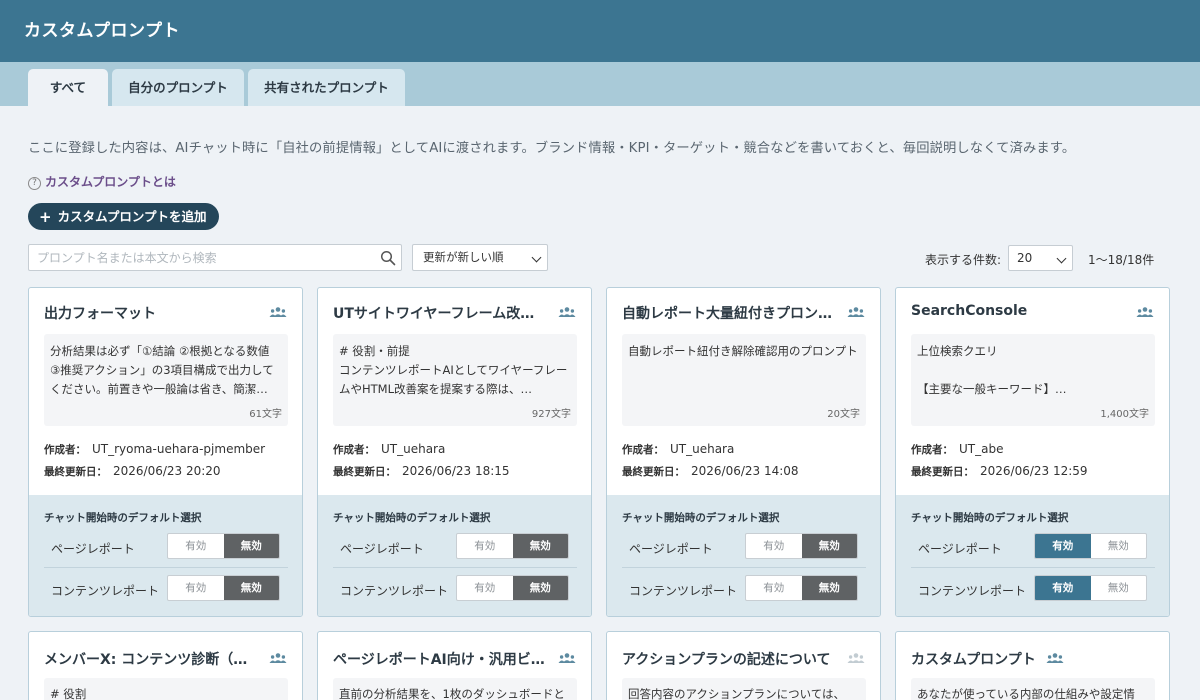  What do you see at coordinates (388, 258) in the screenshot?
I see `search-icon` at bounding box center [388, 258].